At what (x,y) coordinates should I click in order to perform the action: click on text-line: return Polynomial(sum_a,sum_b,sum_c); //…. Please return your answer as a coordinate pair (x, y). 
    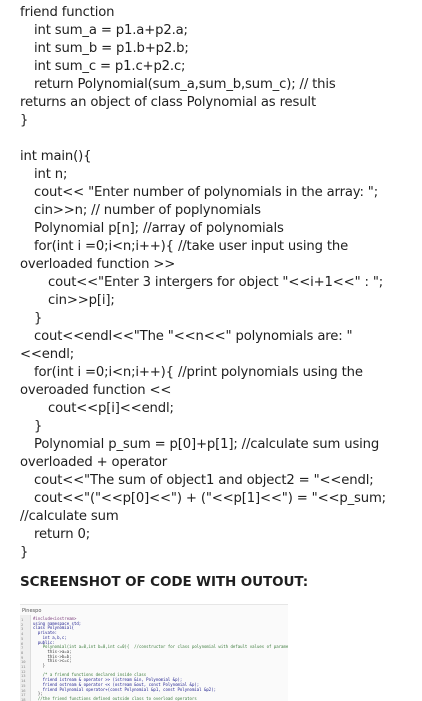
    Looking at the image, I should click on (185, 84).